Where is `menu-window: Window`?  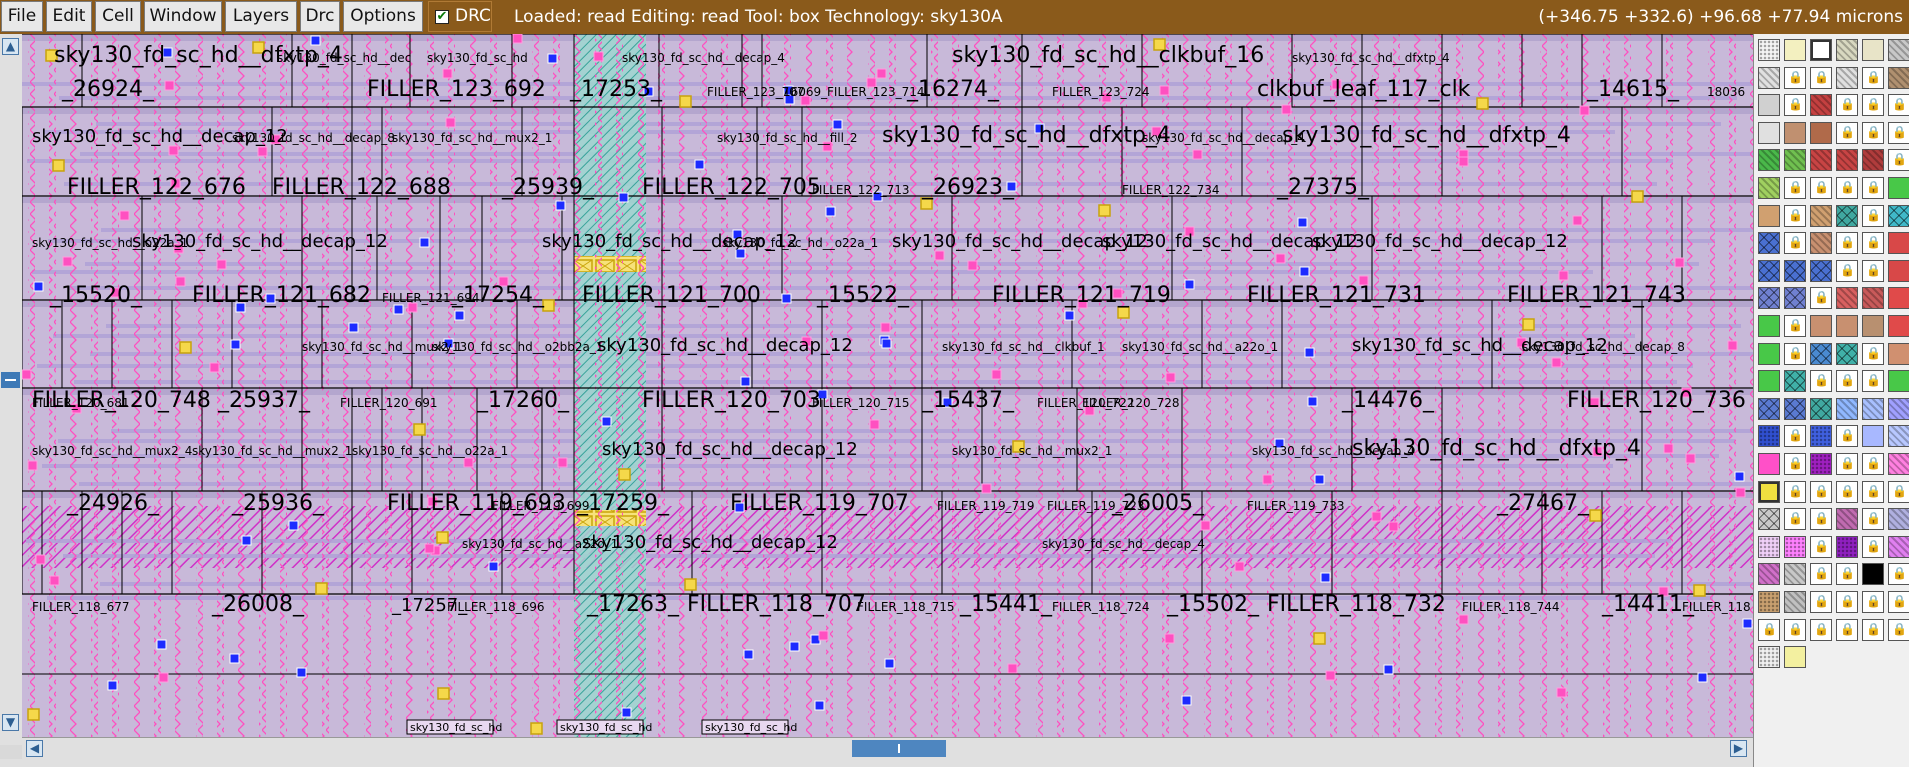
menu-window: Window is located at coordinates (183, 16).